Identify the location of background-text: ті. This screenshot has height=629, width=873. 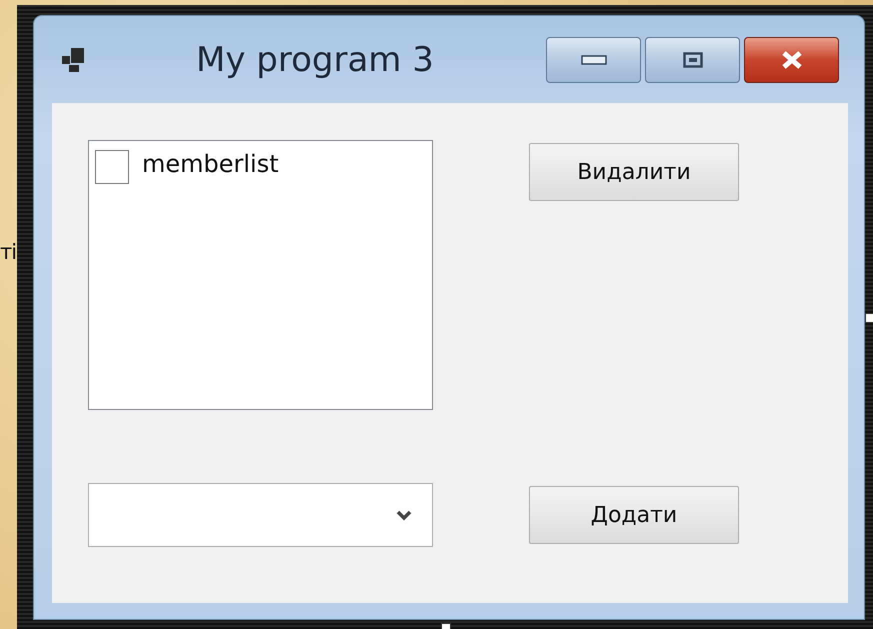
(8, 252).